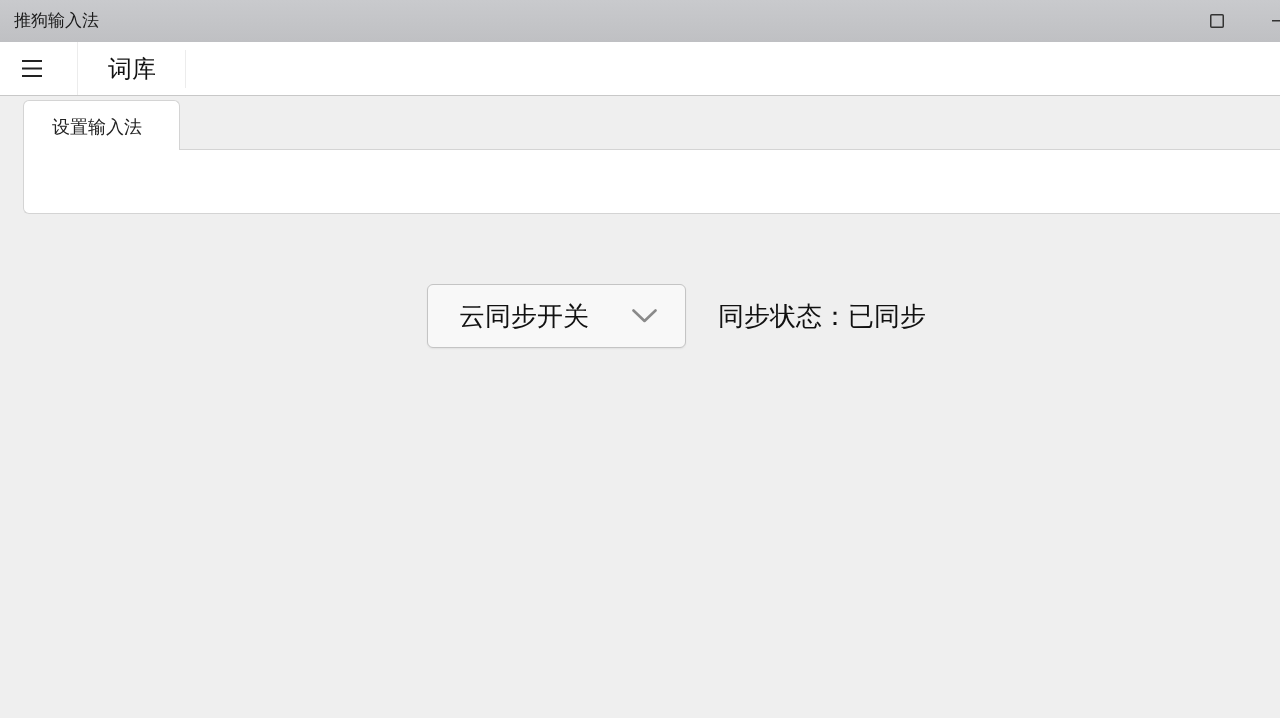 The width and height of the screenshot is (1280, 718). What do you see at coordinates (644, 316) in the screenshot?
I see `chevron-down-icon` at bounding box center [644, 316].